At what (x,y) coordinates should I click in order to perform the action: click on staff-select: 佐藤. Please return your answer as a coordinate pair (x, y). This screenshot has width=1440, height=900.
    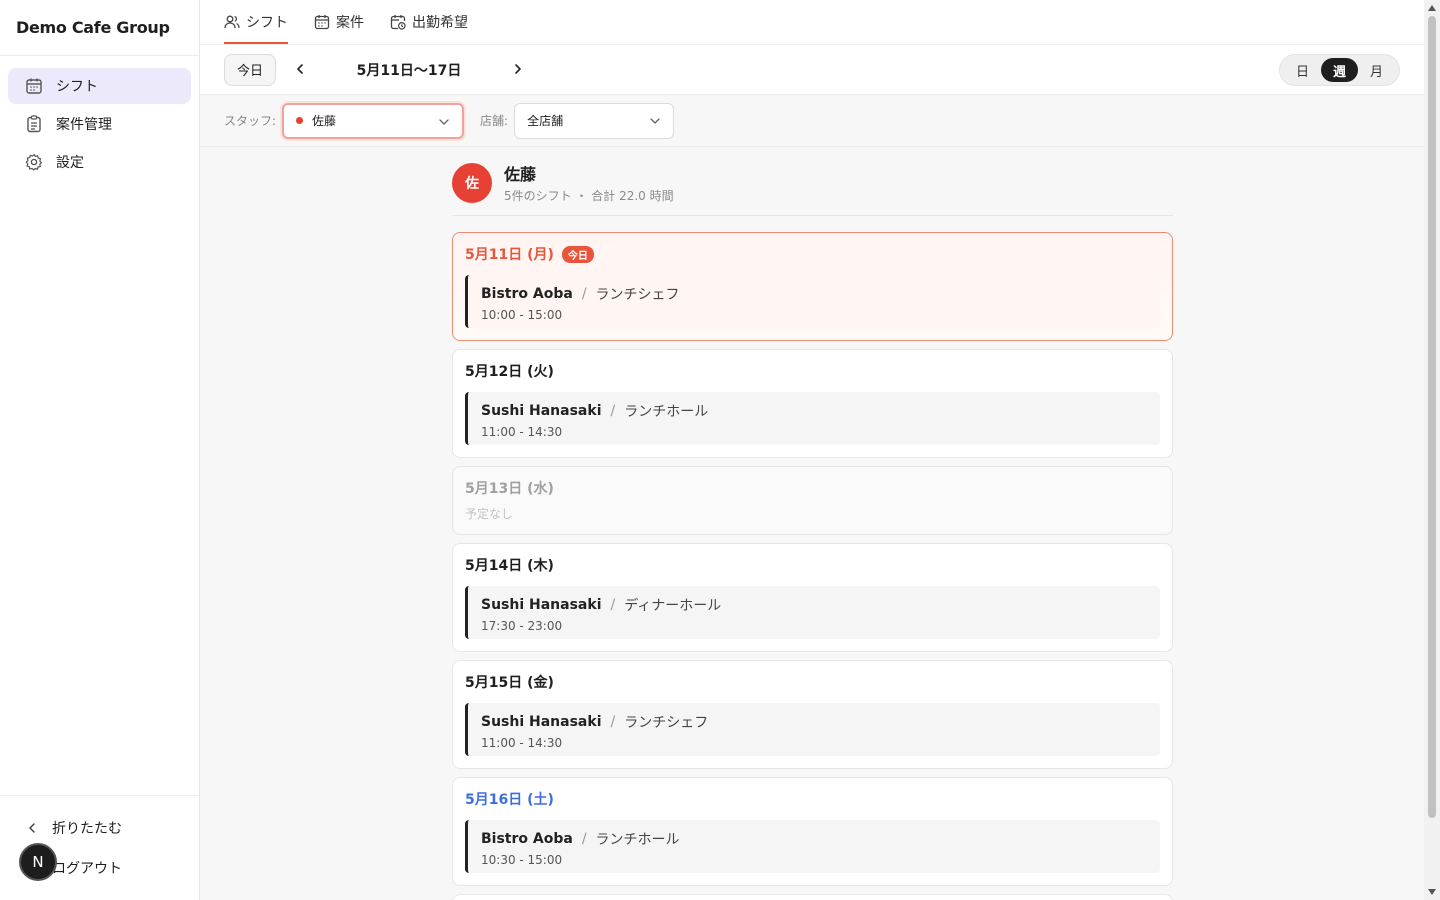
    Looking at the image, I should click on (373, 120).